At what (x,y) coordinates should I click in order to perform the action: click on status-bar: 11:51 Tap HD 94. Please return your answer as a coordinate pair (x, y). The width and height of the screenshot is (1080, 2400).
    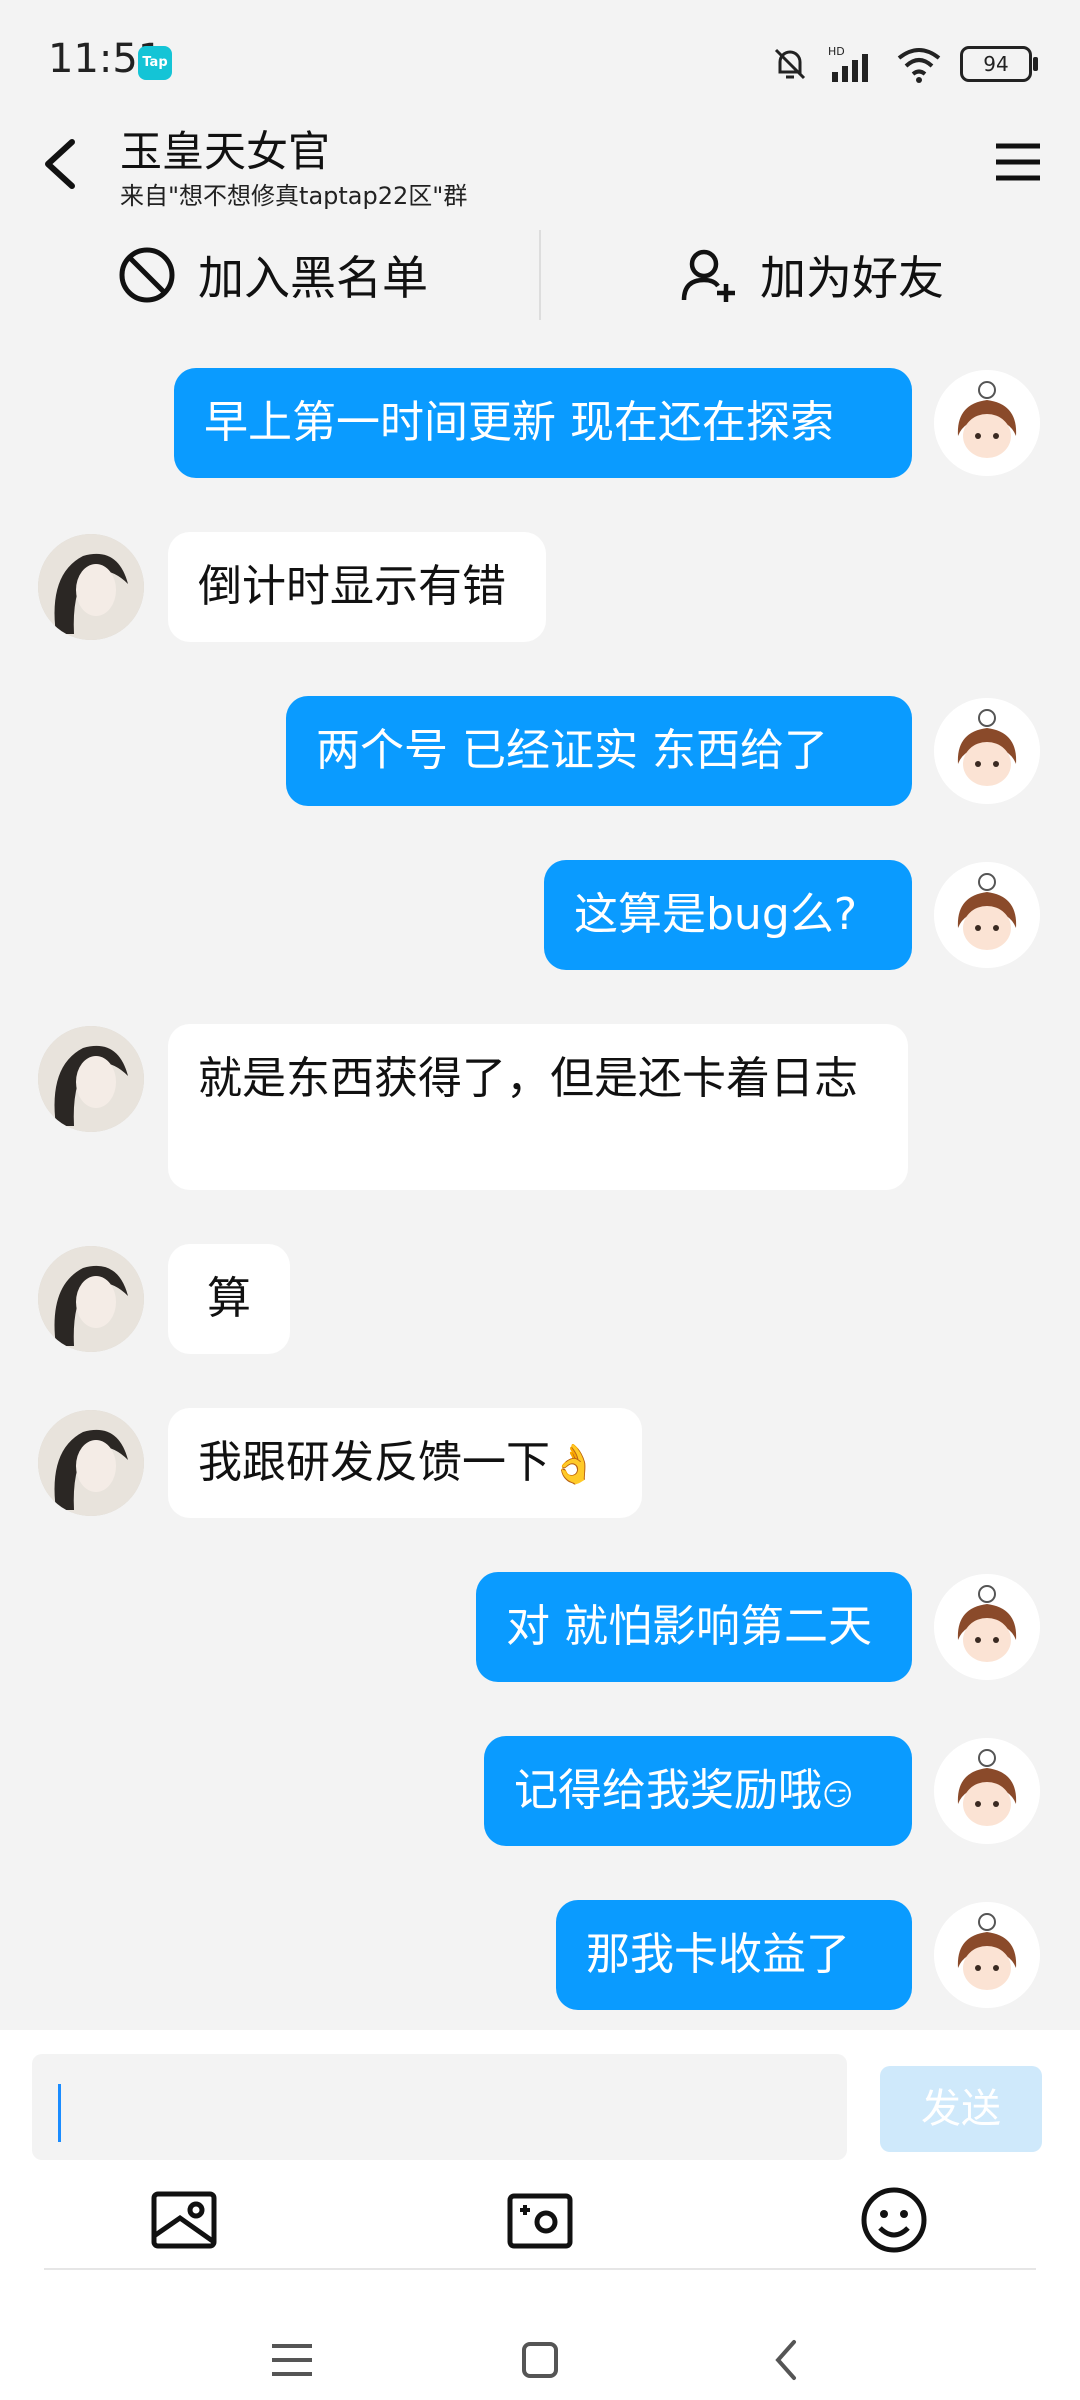
    Looking at the image, I should click on (540, 55).